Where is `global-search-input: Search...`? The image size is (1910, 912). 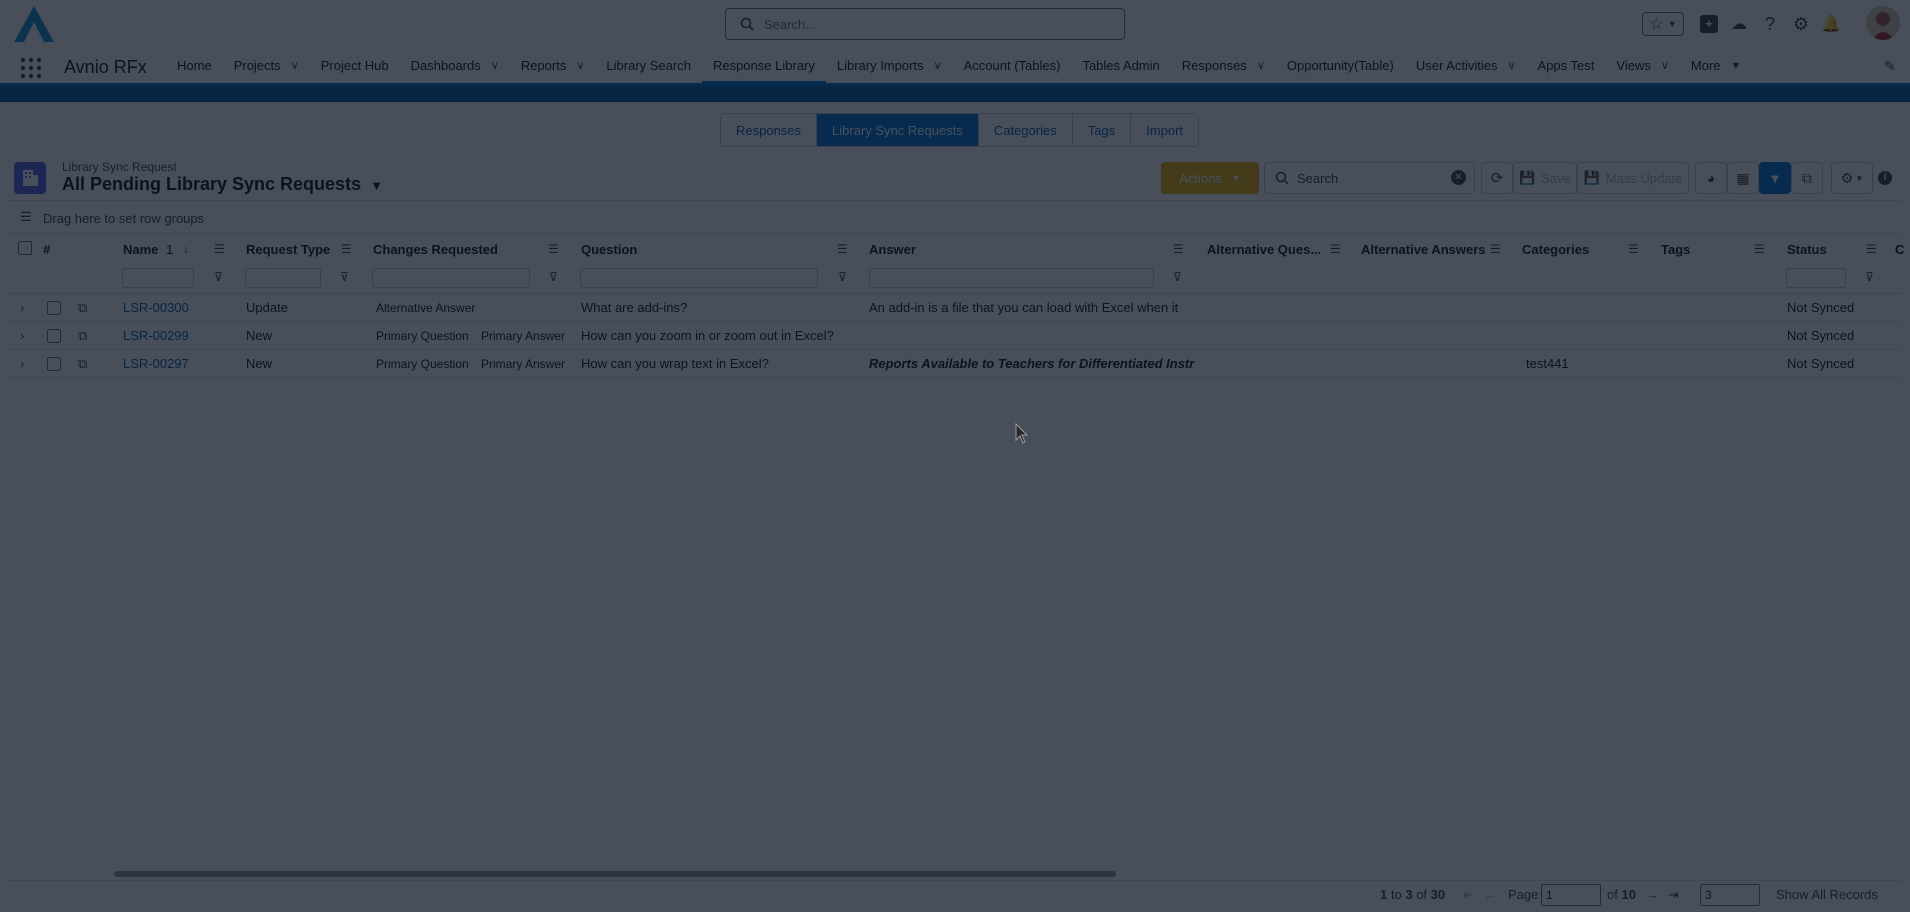 global-search-input: Search... is located at coordinates (925, 24).